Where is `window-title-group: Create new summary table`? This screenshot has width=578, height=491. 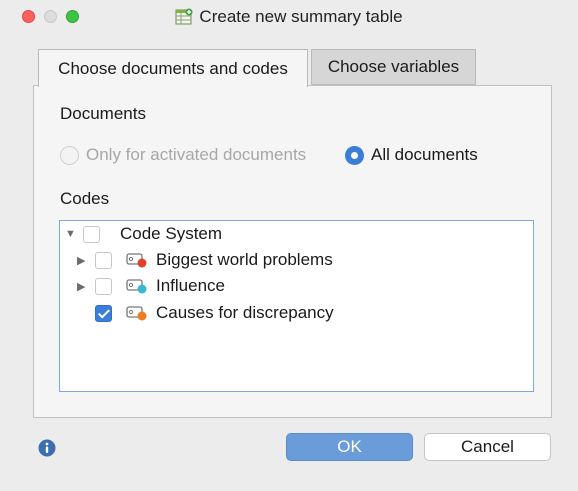
window-title-group: Create new summary table is located at coordinates (289, 17).